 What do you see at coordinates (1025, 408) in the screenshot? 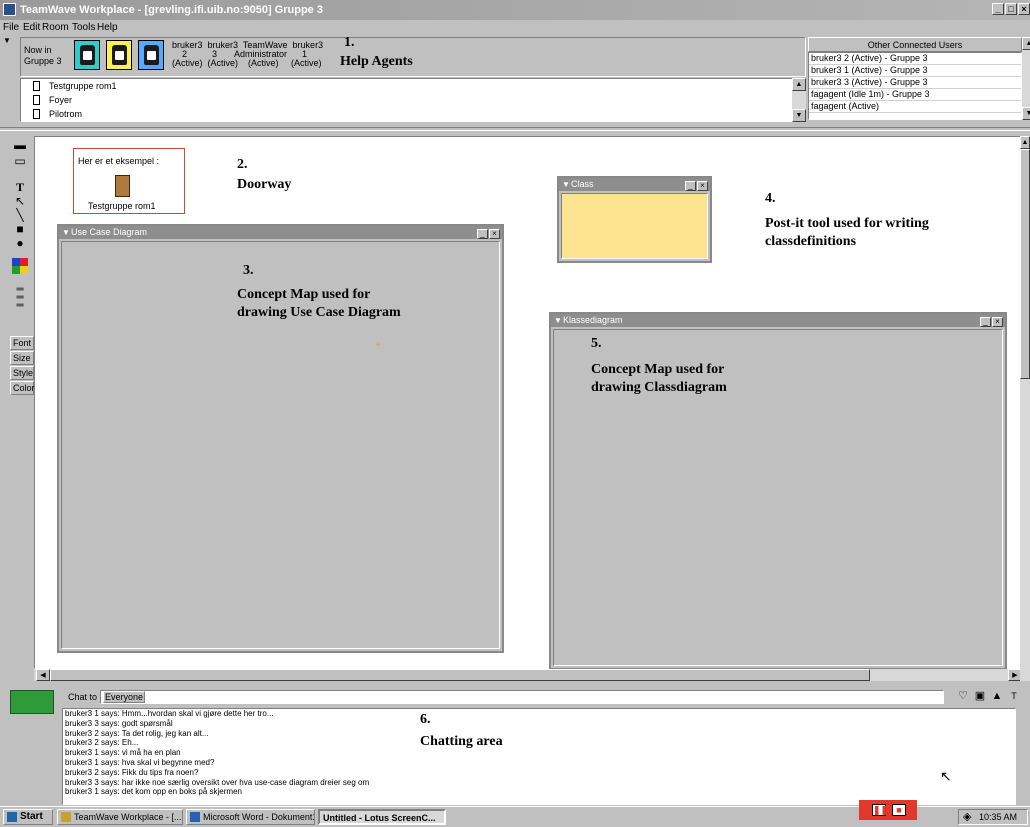
I see `canvas-vscrollbar: ▲` at bounding box center [1025, 408].